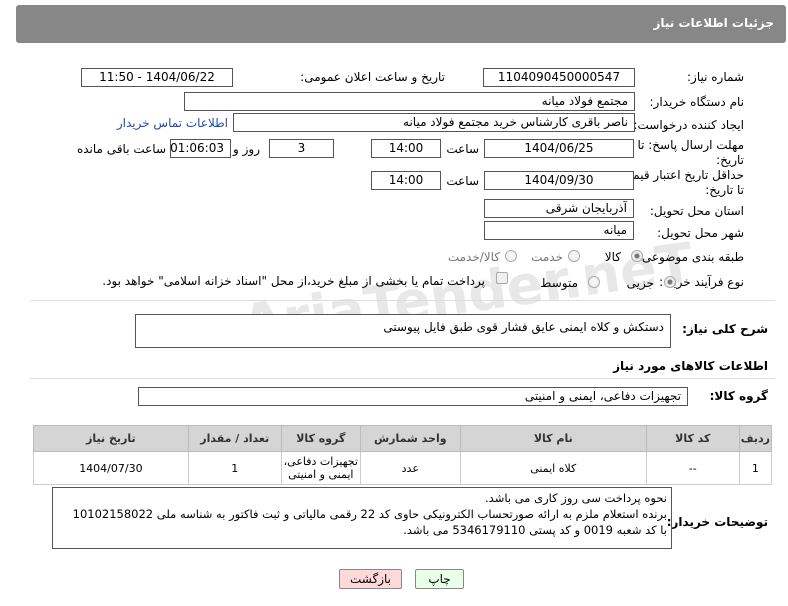  What do you see at coordinates (690, 257) in the screenshot?
I see `category-label: طبقه بندی موضوعی:` at bounding box center [690, 257].